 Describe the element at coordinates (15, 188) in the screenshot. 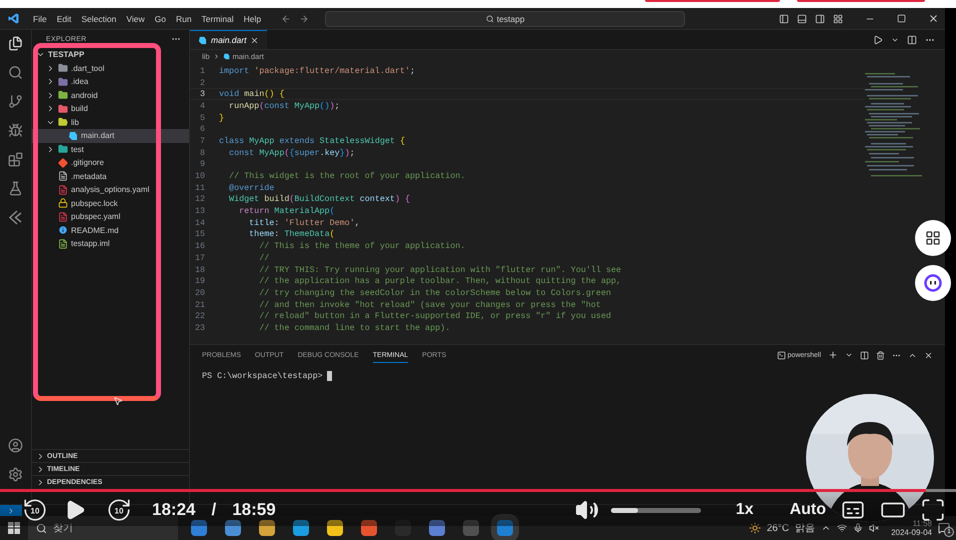

I see `flask-icon` at that location.